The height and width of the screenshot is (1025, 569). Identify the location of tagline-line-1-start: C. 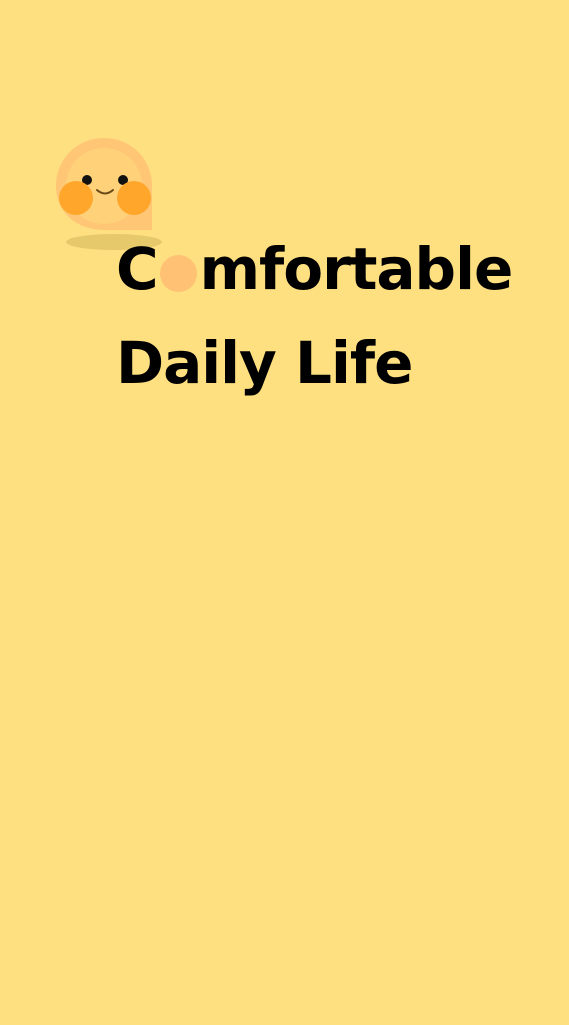
(137, 269).